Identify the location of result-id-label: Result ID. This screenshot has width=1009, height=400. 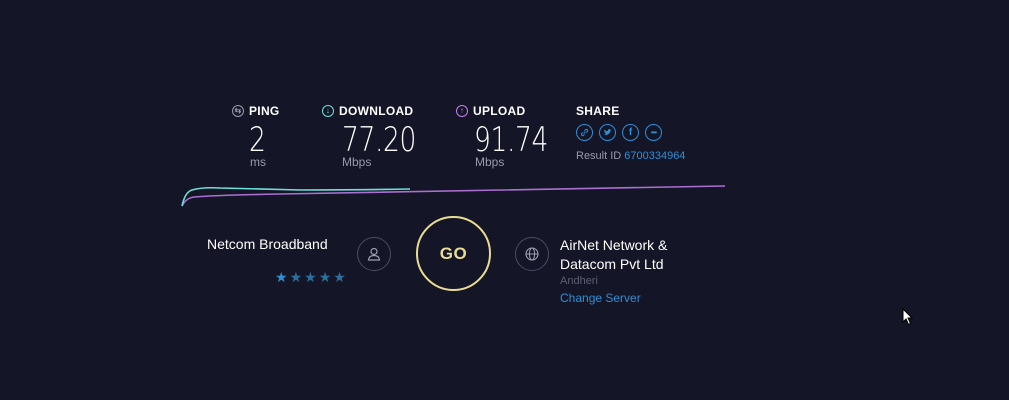
(599, 156).